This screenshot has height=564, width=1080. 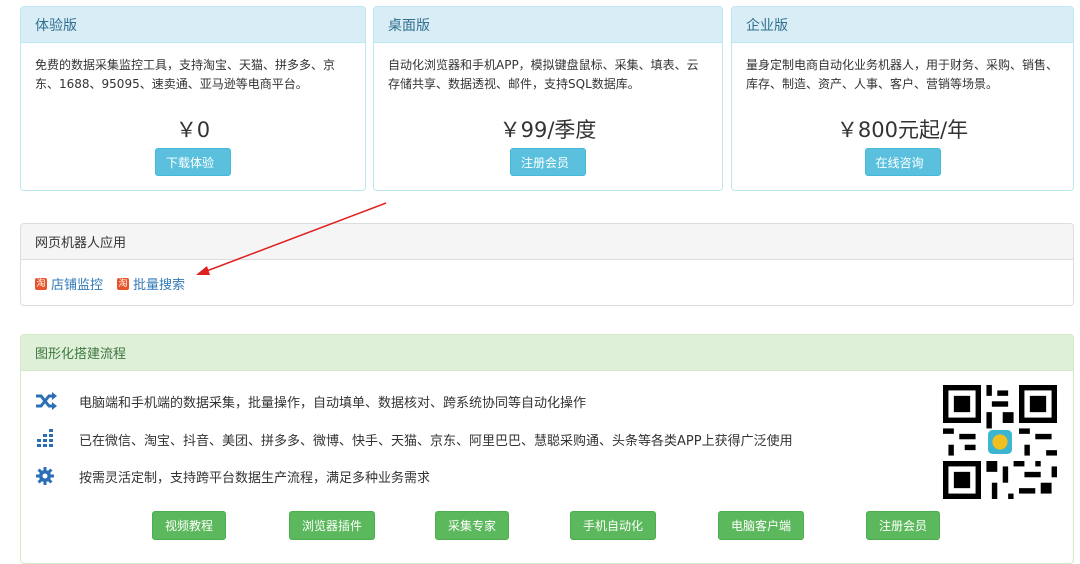 What do you see at coordinates (902, 25) in the screenshot?
I see `plan-title: 企业版` at bounding box center [902, 25].